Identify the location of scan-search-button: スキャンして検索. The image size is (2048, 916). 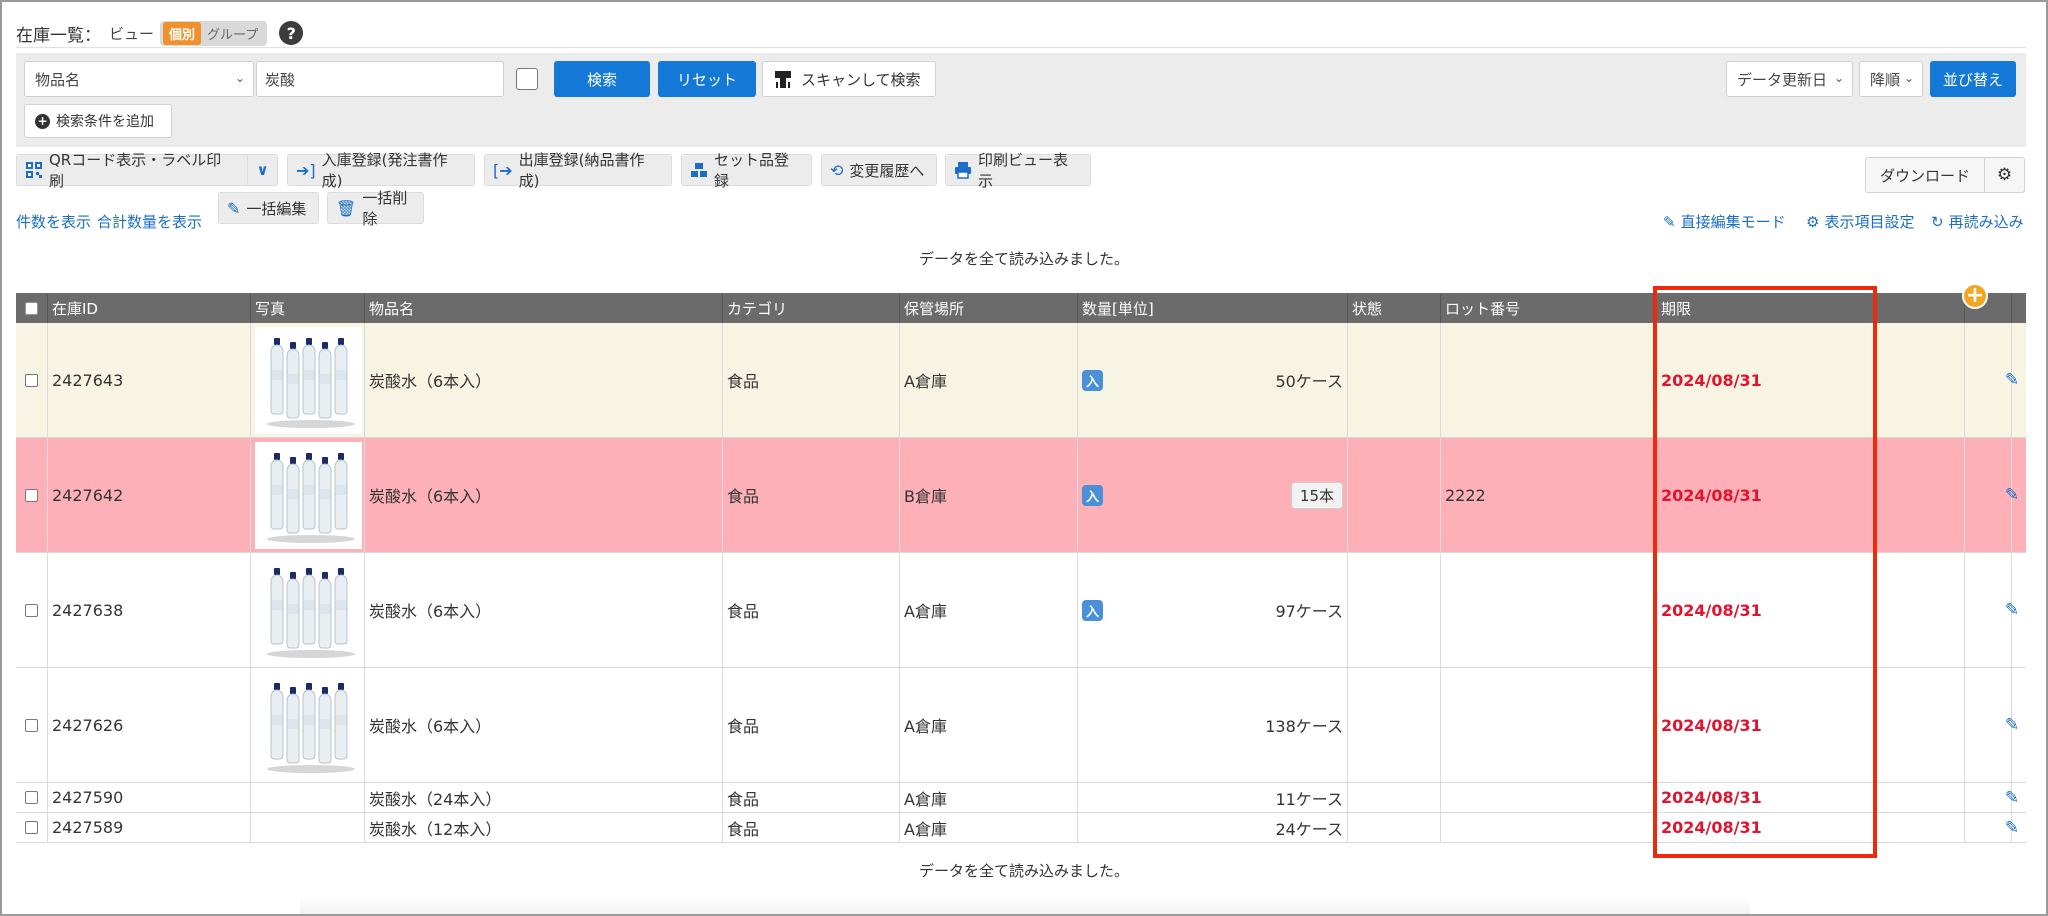
(849, 79).